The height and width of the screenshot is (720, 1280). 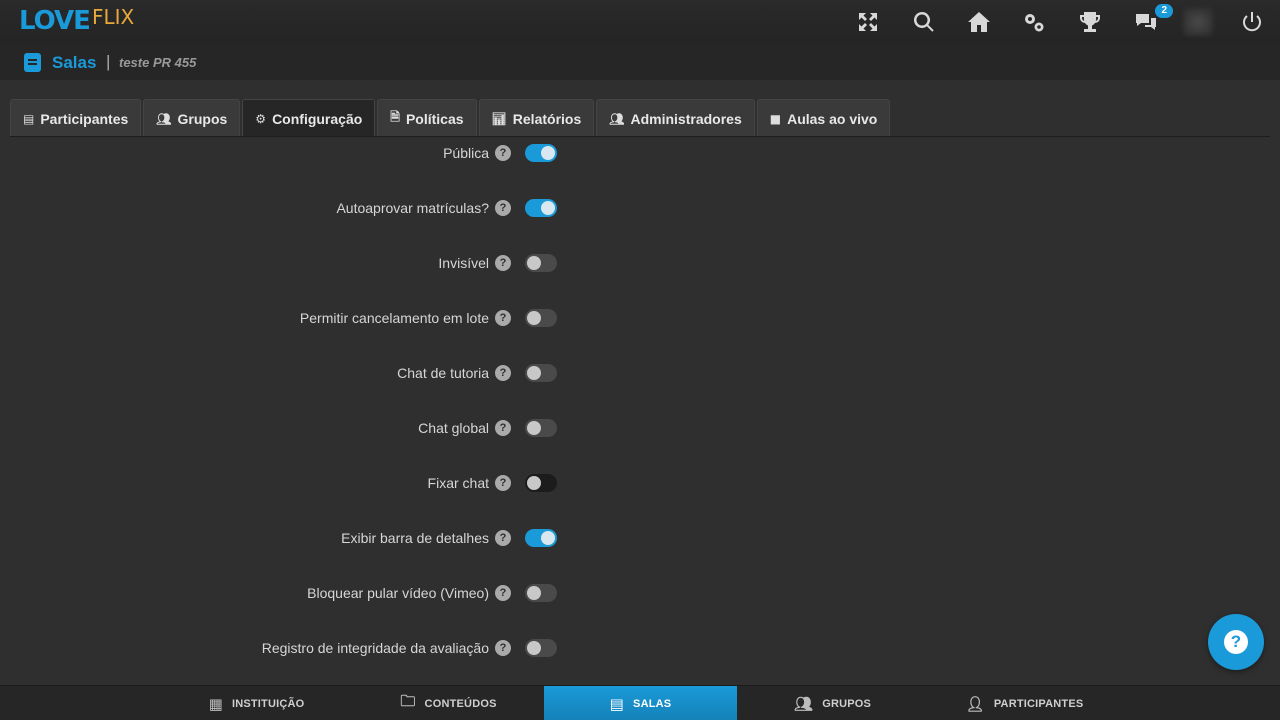 I want to click on tab-administradores: 👥︎ Administradores, so click(x=675, y=118).